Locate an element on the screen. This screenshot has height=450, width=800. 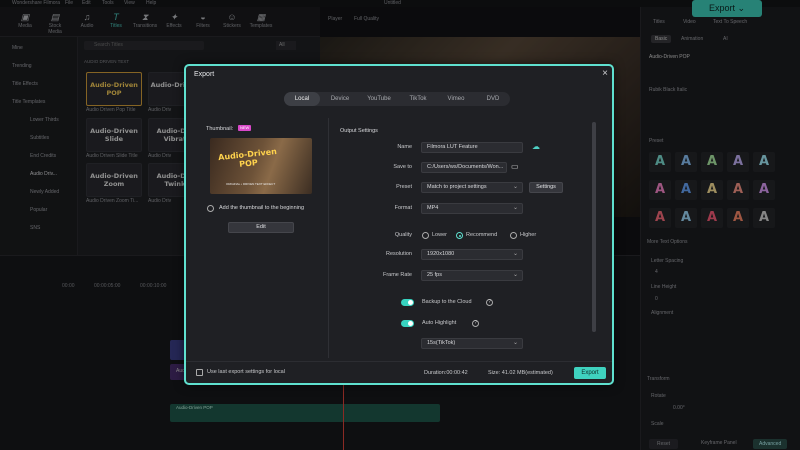
auto-highlight-label: Auto Highlight is located at coordinates (439, 323).